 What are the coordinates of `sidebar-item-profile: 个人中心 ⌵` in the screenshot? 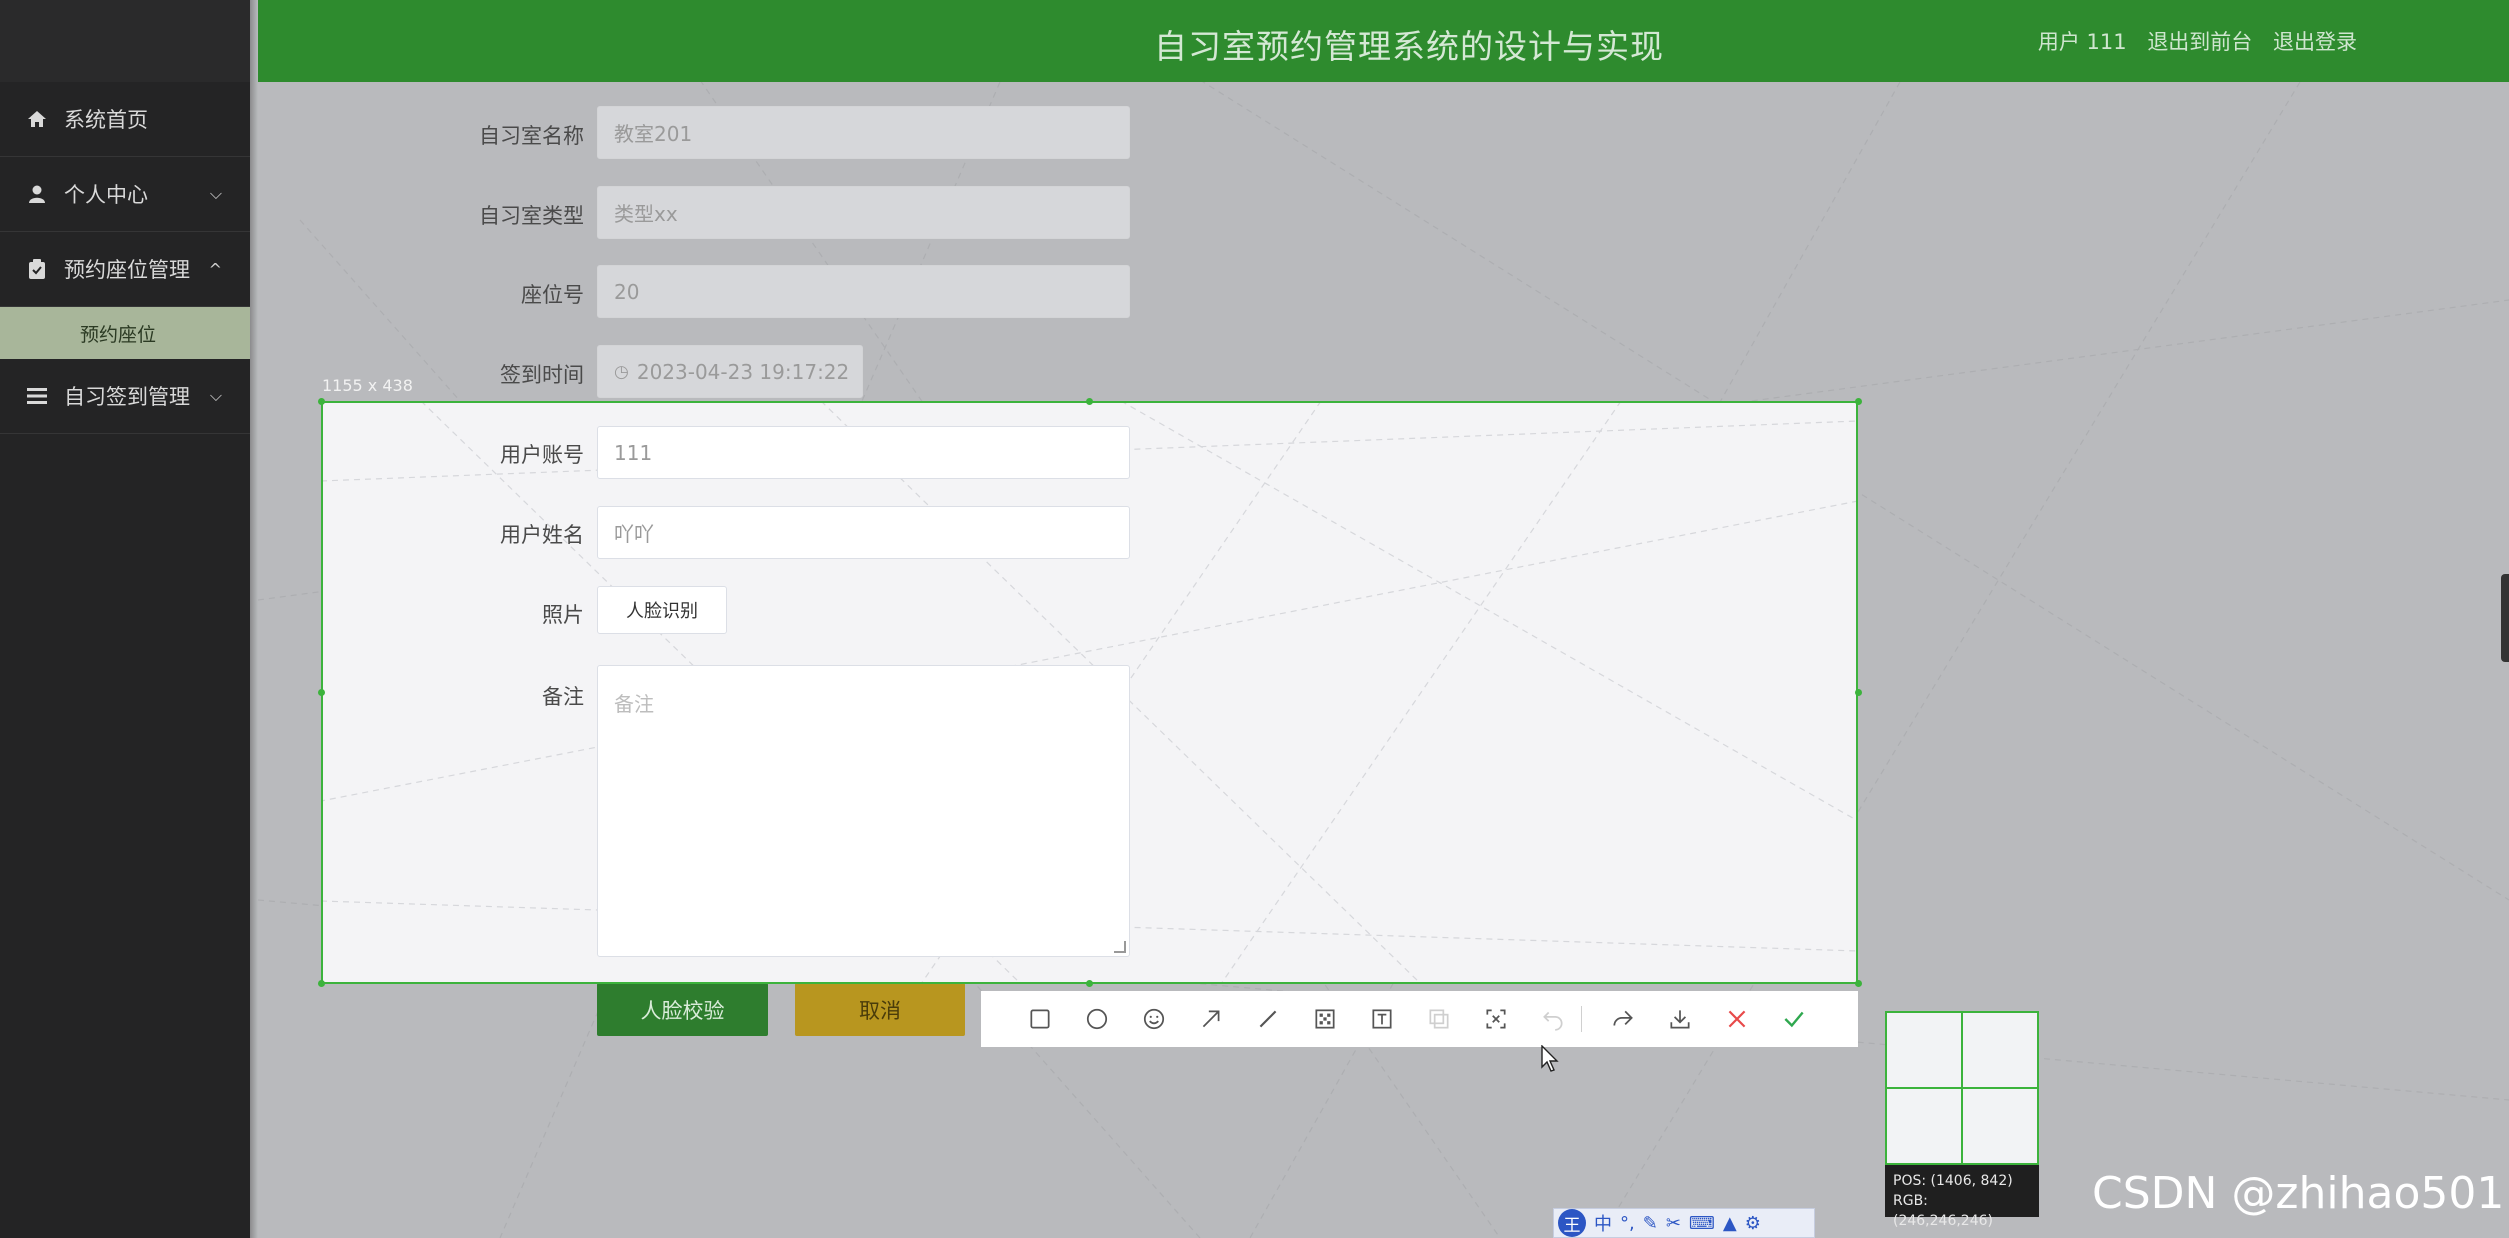 It's located at (125, 194).